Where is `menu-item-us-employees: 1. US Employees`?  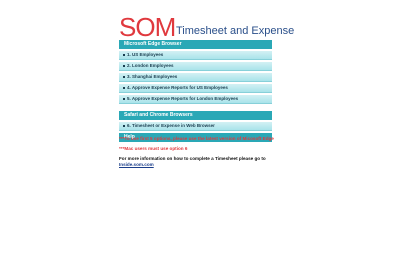
menu-item-us-employees: 1. US Employees is located at coordinates (195, 55).